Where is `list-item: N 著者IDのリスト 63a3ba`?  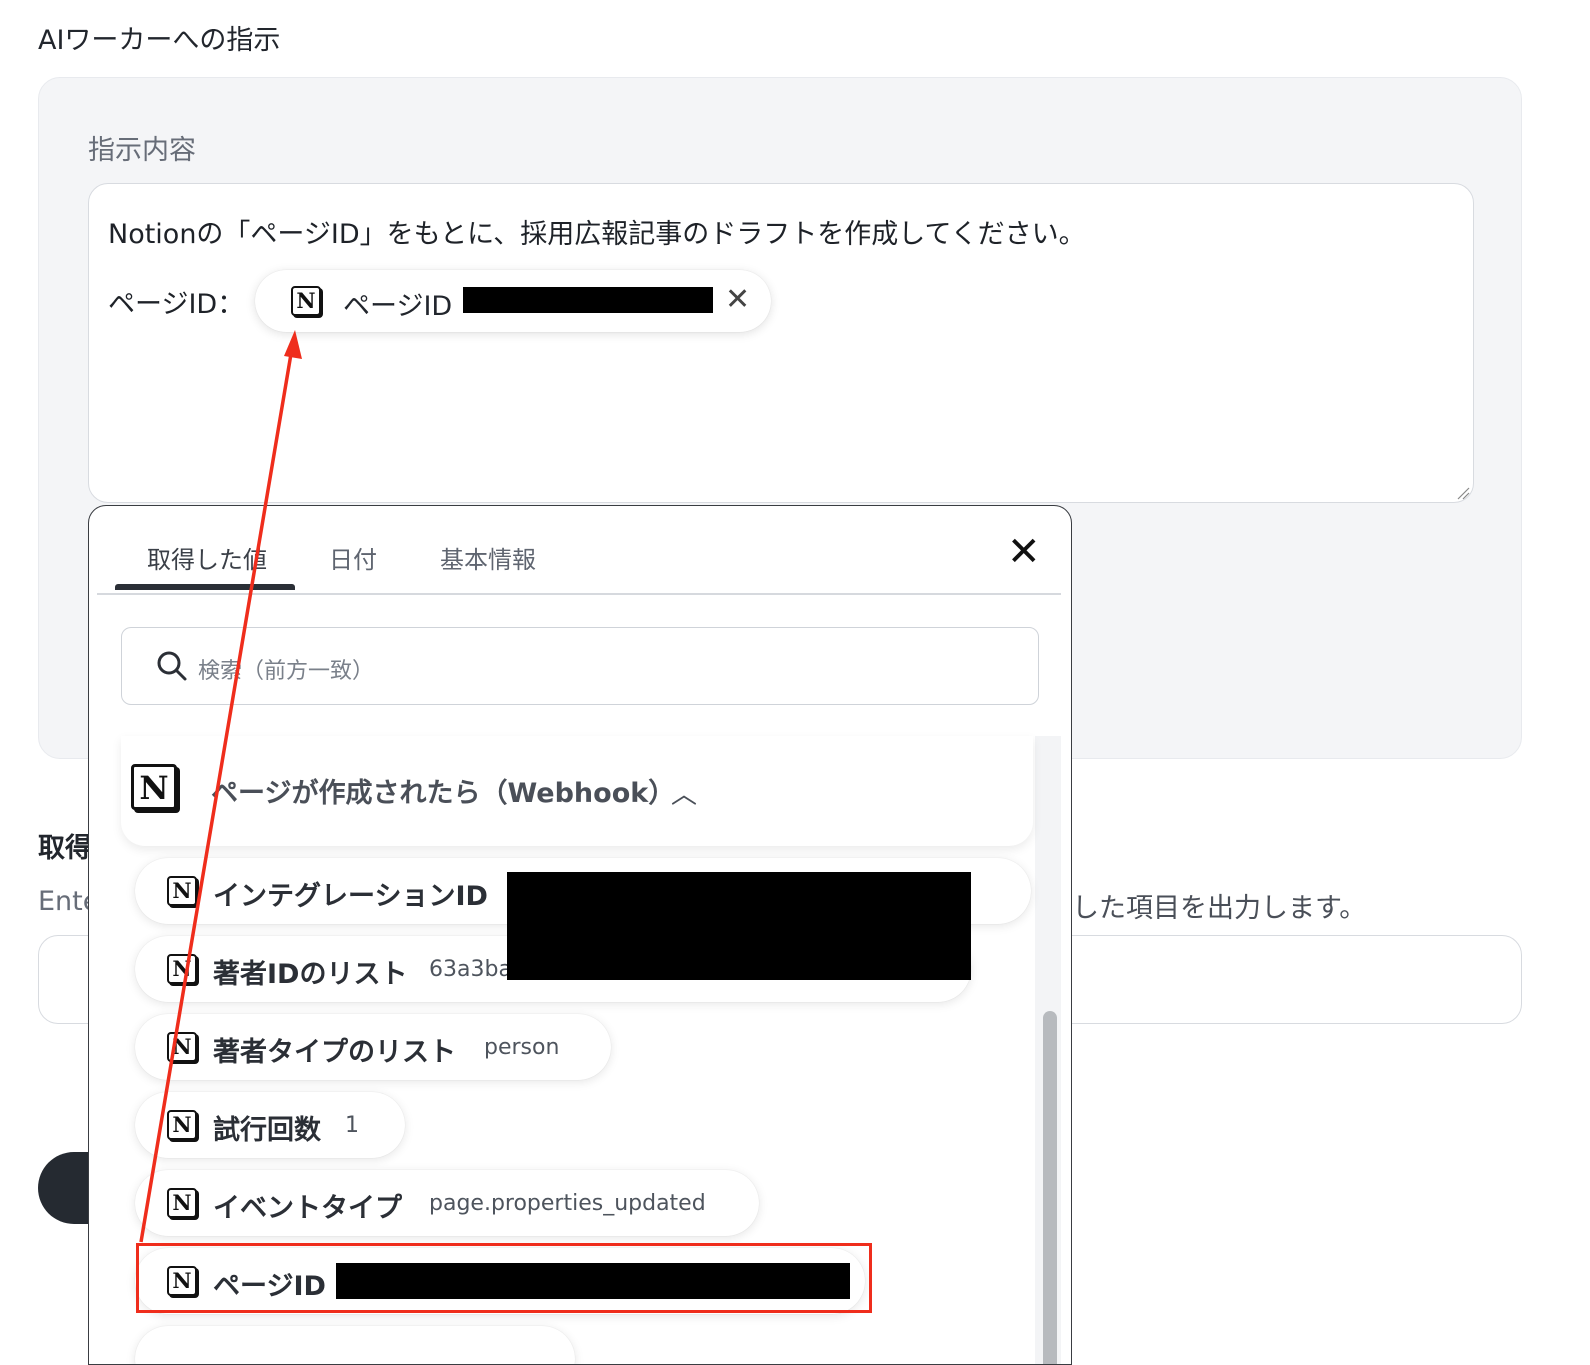 list-item: N 著者IDのリスト 63a3ba is located at coordinates (553, 969).